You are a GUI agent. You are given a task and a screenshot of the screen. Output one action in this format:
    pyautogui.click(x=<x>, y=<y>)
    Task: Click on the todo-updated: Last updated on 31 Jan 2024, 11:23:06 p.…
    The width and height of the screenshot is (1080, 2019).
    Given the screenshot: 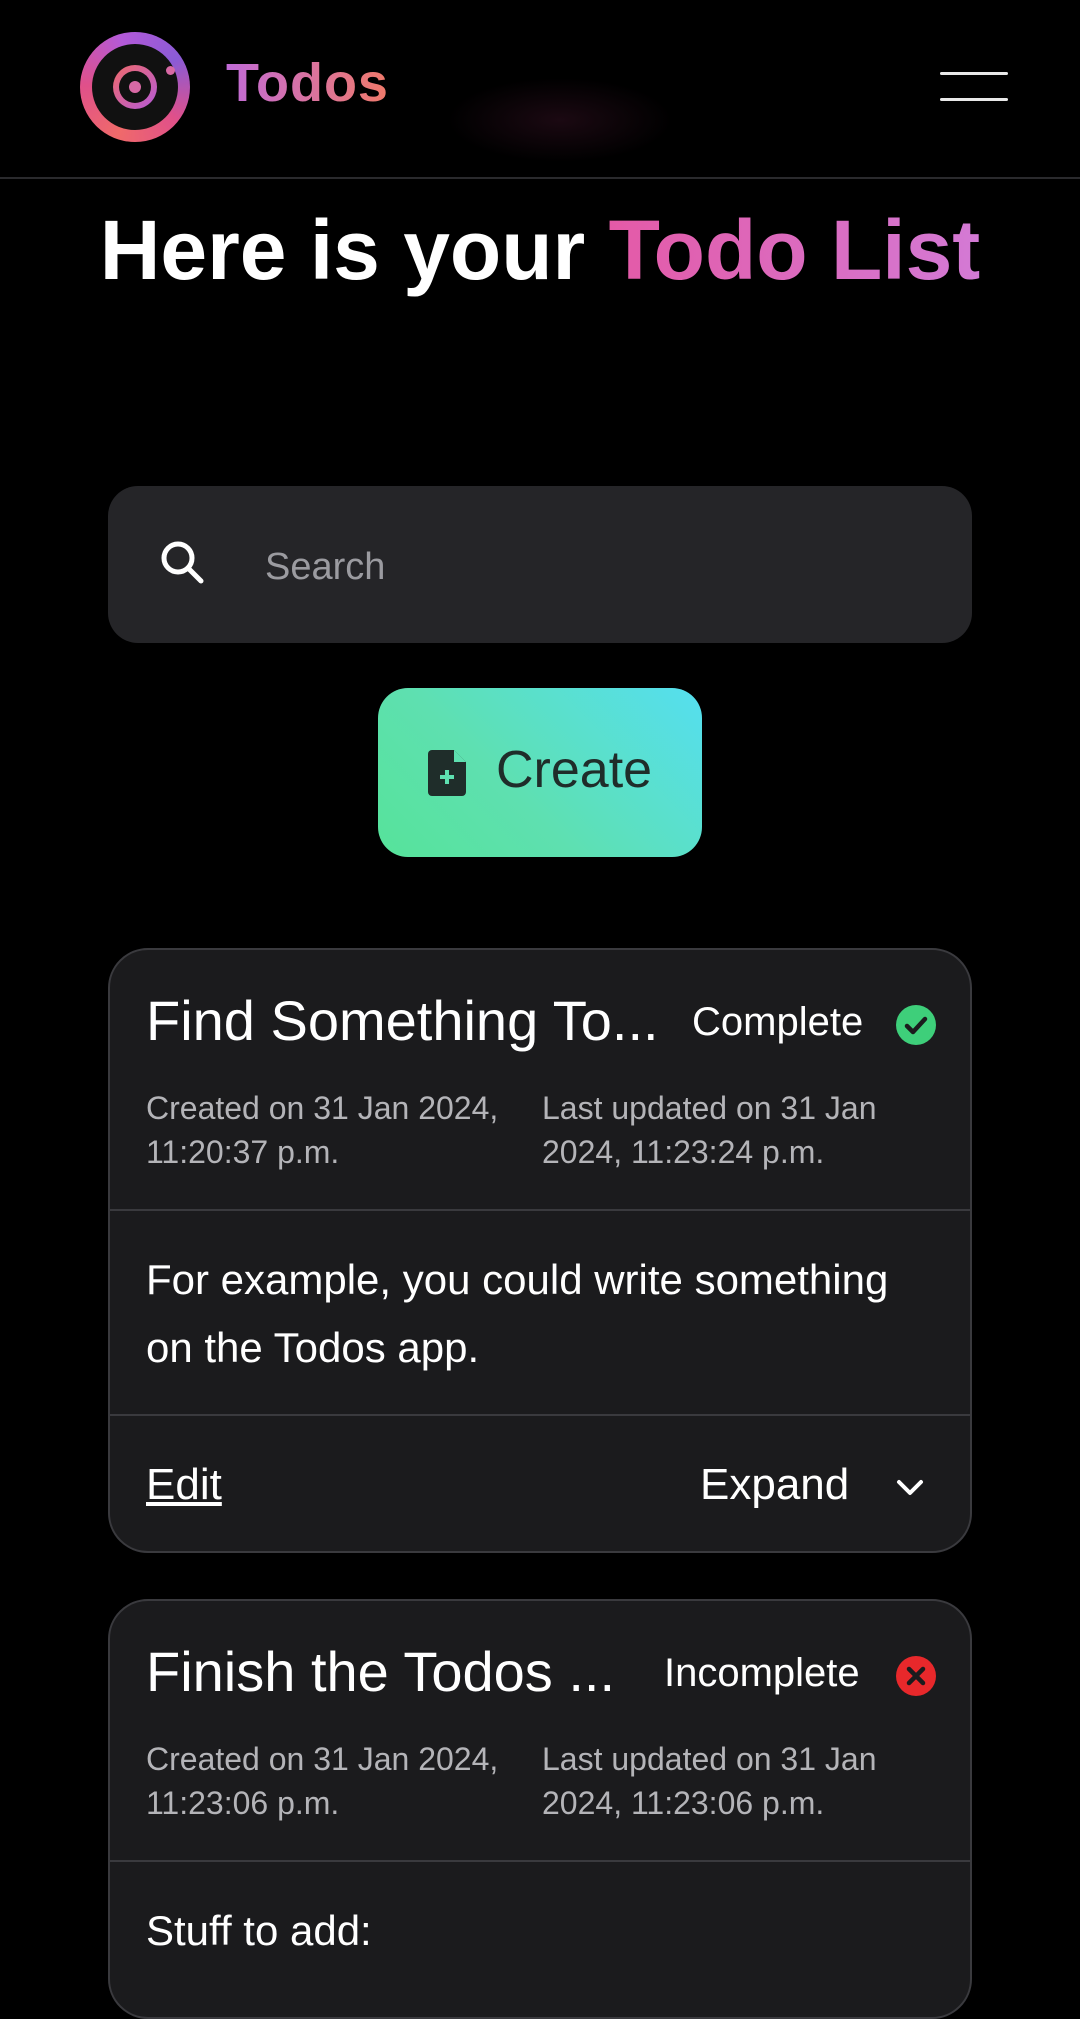 What is the action you would take?
    pyautogui.click(x=709, y=1781)
    